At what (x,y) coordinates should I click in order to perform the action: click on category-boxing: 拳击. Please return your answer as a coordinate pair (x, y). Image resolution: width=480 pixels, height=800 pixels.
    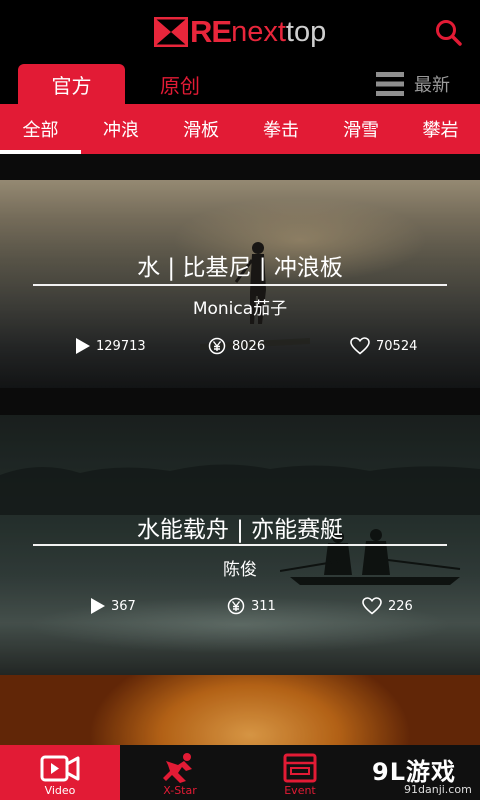
    Looking at the image, I should click on (281, 129).